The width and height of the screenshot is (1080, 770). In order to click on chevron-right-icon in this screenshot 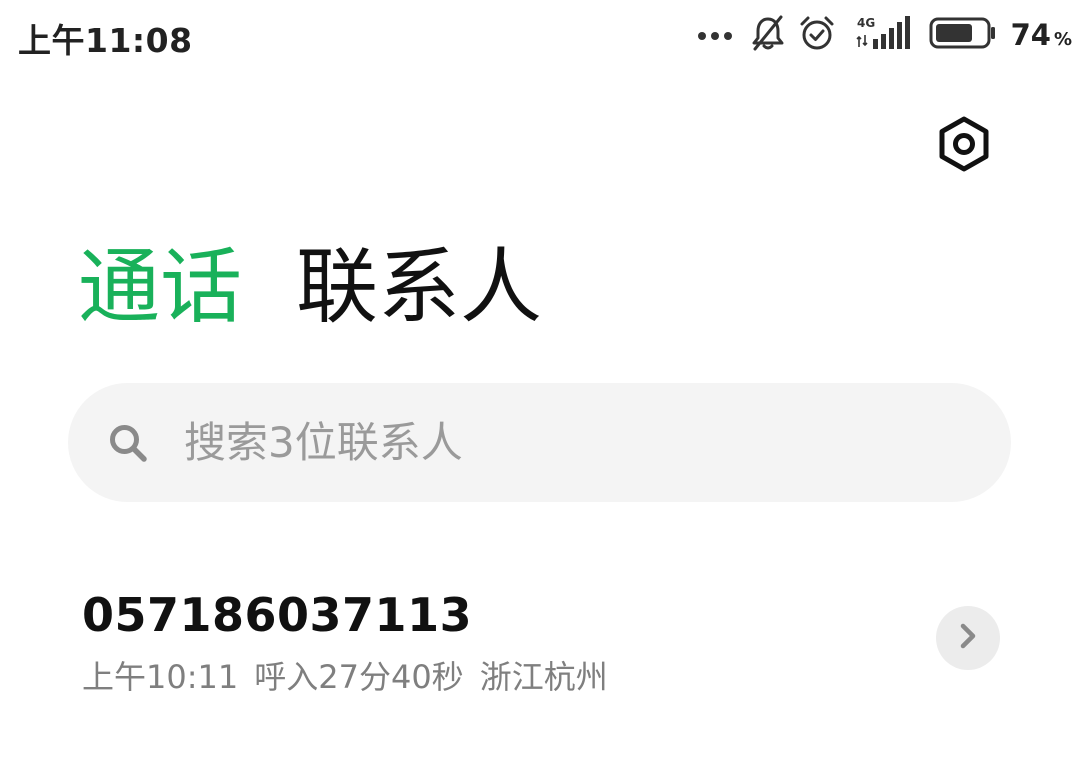, I will do `click(968, 638)`.